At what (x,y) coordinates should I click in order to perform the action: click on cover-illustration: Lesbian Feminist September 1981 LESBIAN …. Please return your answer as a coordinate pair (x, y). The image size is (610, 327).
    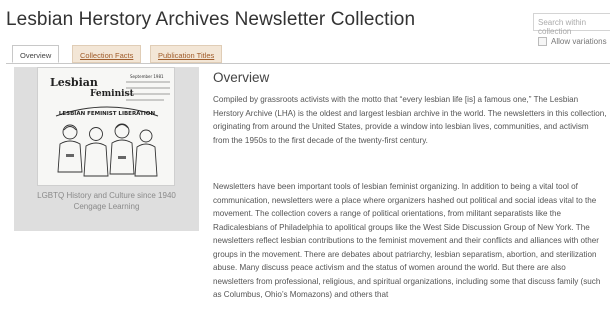
    Looking at the image, I should click on (110, 125).